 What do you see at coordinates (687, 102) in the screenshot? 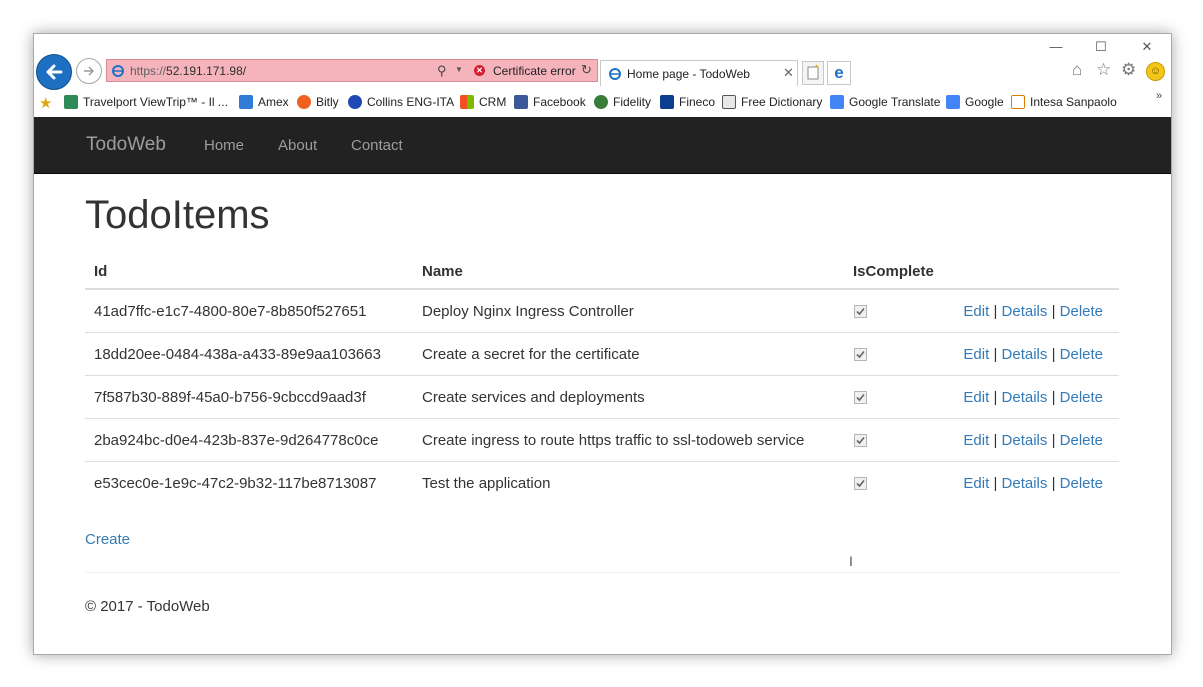
I see `favorite-fineco: Fineco` at bounding box center [687, 102].